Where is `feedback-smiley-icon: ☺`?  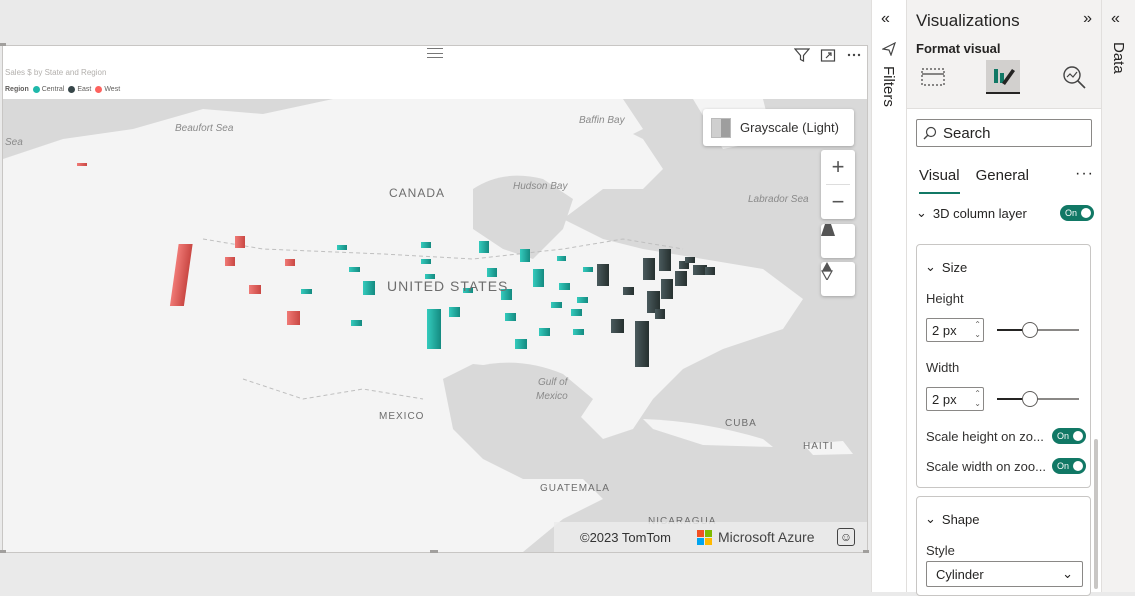 feedback-smiley-icon: ☺ is located at coordinates (846, 537).